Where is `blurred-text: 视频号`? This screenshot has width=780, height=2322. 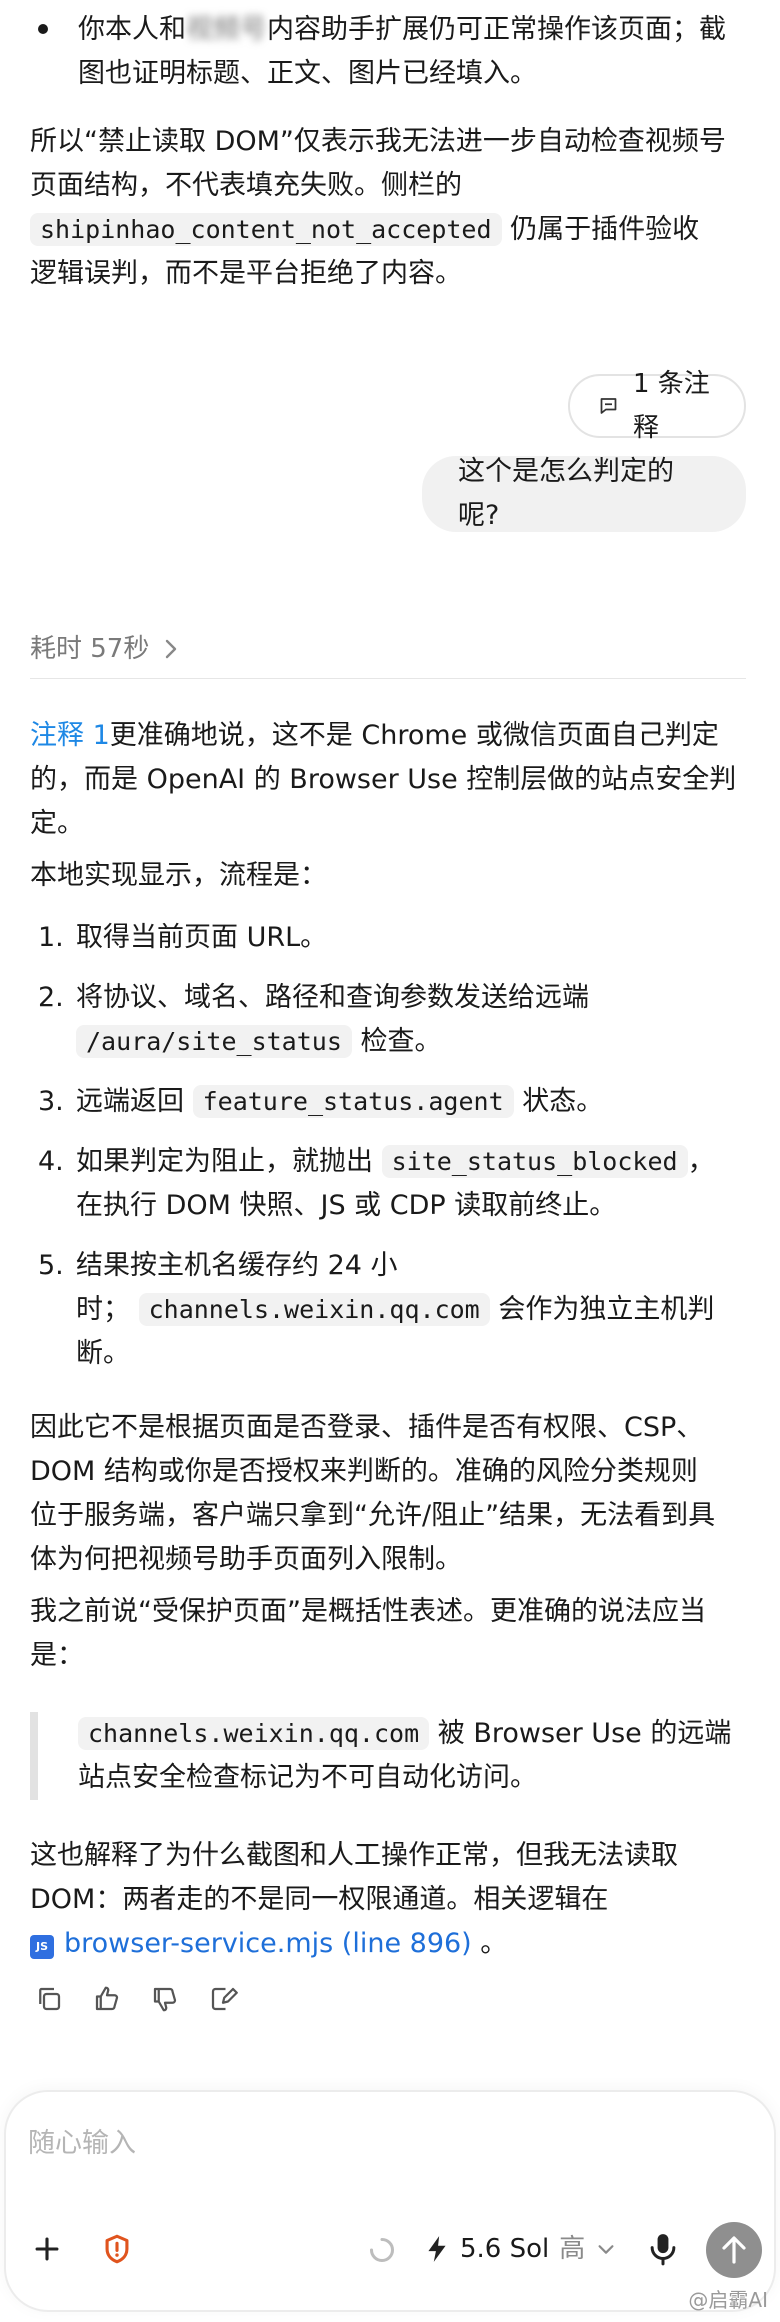
blurred-text: 视频号 is located at coordinates (226, 29).